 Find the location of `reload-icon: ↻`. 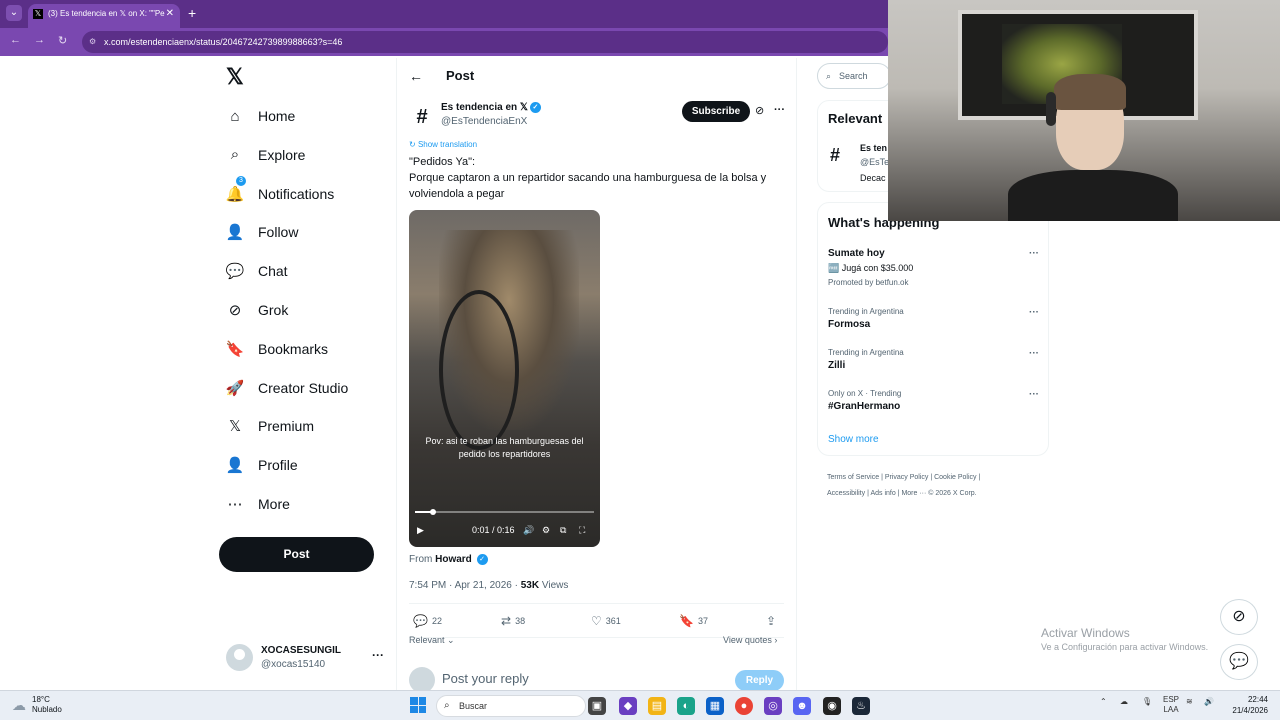

reload-icon: ↻ is located at coordinates (62, 40).